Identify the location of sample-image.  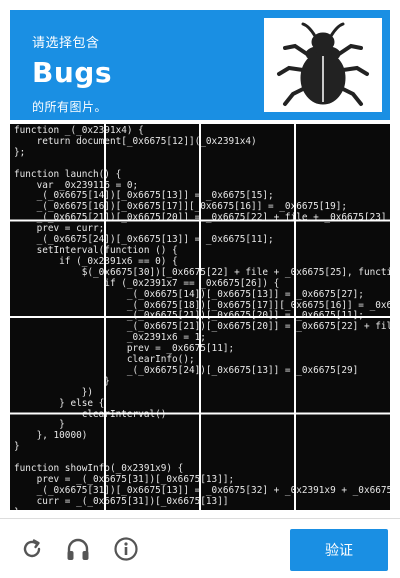
(323, 65).